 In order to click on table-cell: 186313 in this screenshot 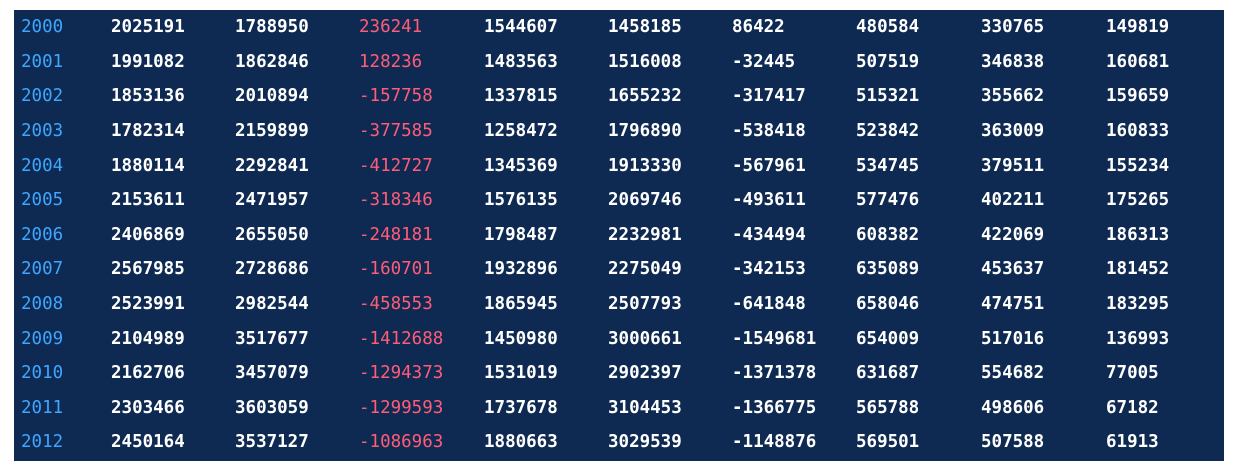, I will do `click(1138, 234)`.